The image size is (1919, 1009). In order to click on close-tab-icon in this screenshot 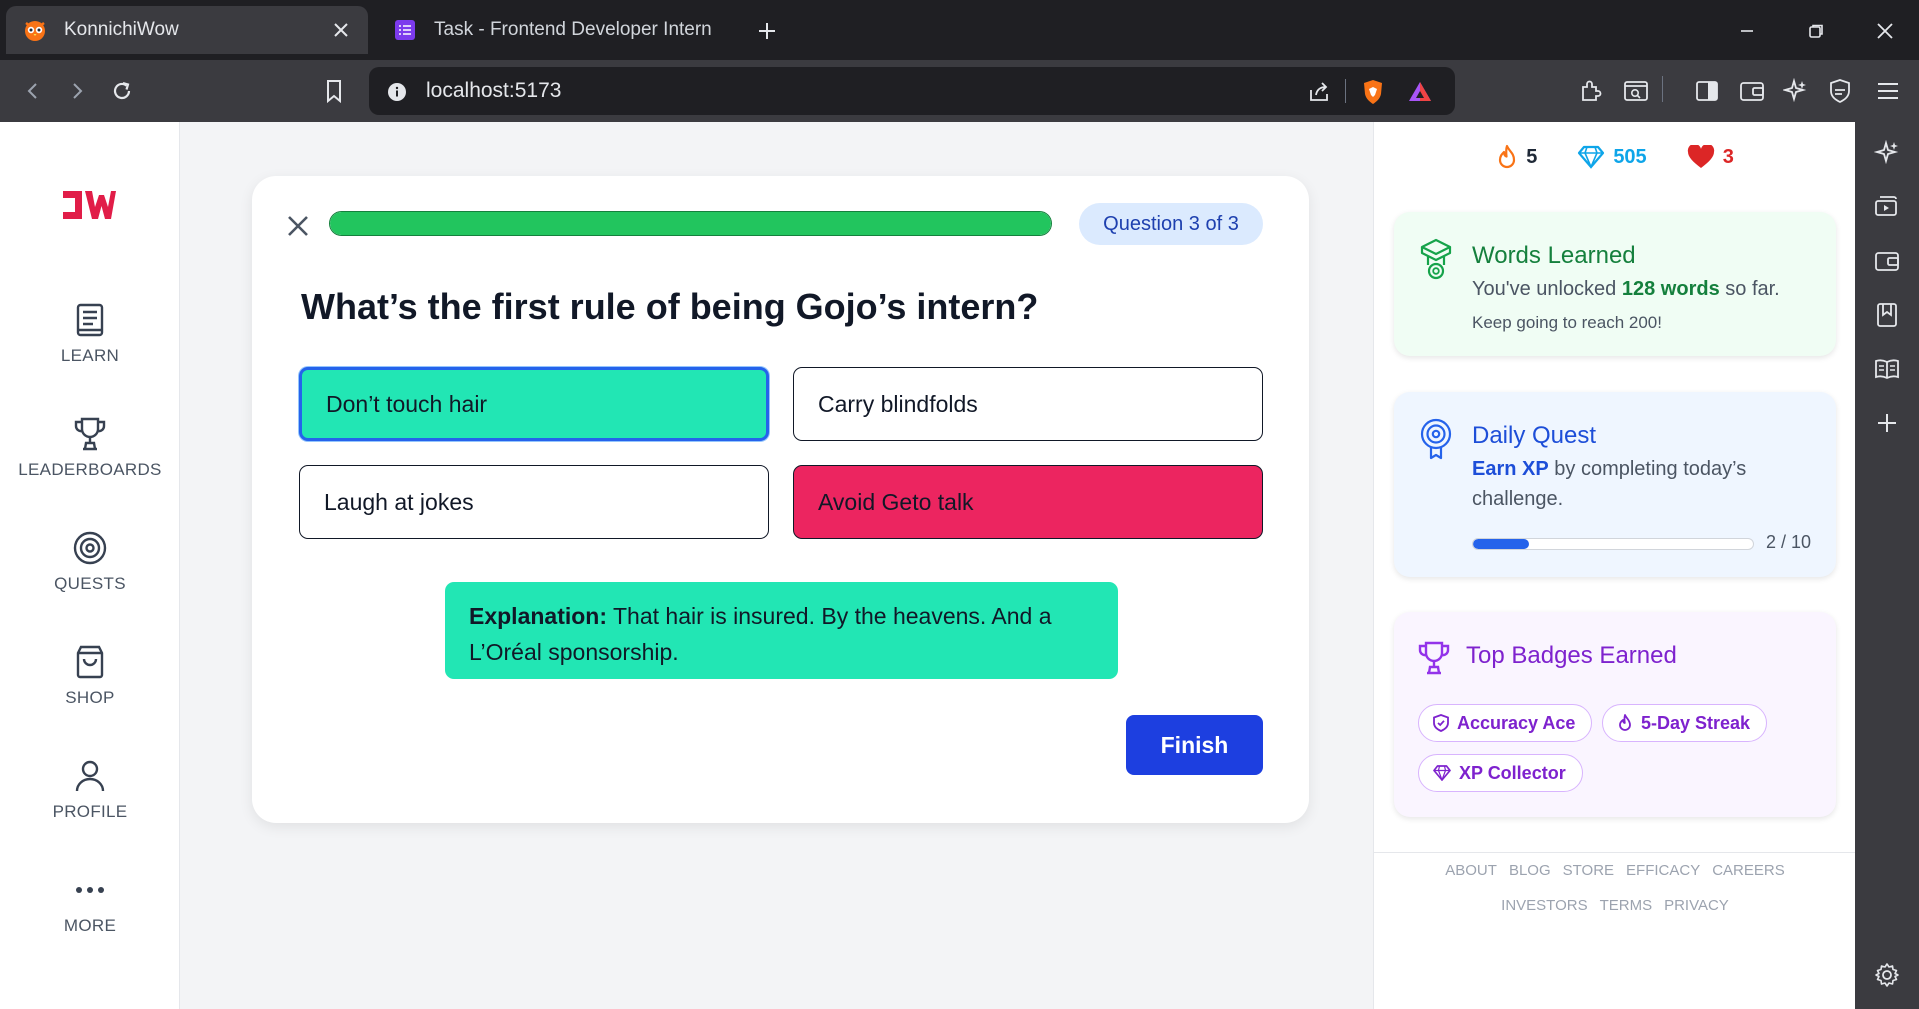, I will do `click(341, 30)`.